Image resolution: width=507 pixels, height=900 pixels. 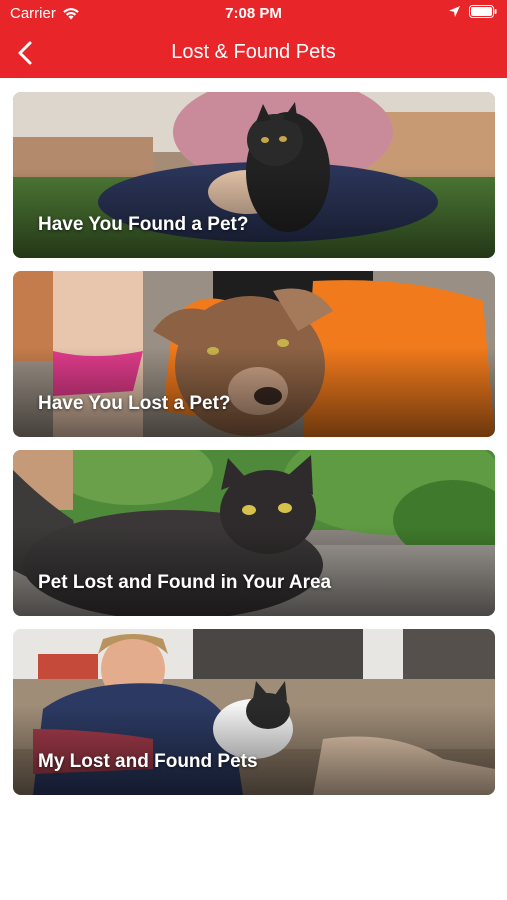 What do you see at coordinates (454, 11) in the screenshot?
I see `location-arrow-icon` at bounding box center [454, 11].